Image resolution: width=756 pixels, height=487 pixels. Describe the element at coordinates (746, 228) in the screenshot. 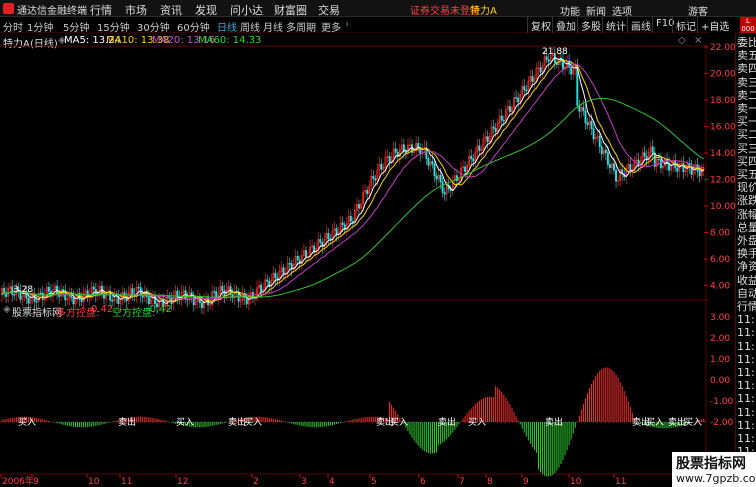

I see `side-panel-item: 总量` at that location.